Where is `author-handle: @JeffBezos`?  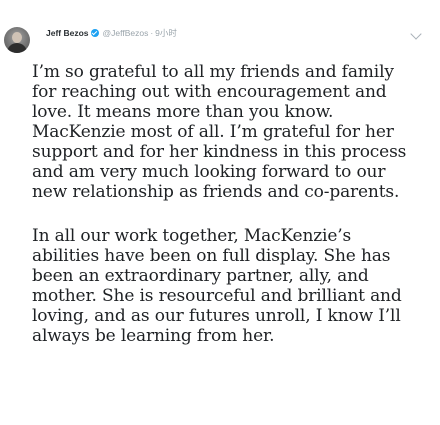
author-handle: @JeffBezos is located at coordinates (126, 33).